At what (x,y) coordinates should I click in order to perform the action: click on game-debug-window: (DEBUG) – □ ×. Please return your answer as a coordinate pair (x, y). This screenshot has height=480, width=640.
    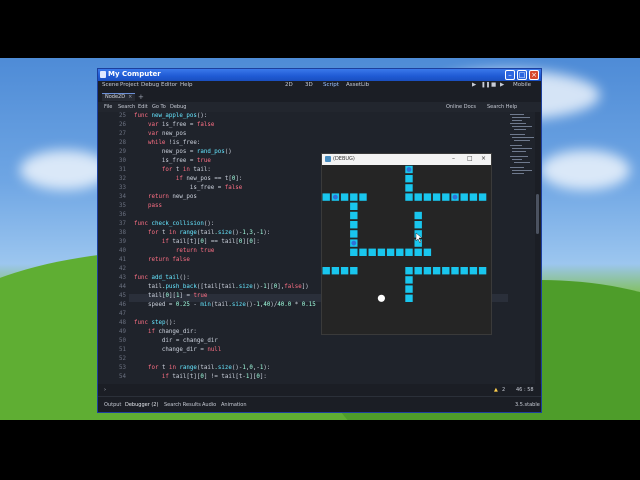
    Looking at the image, I should click on (406, 244).